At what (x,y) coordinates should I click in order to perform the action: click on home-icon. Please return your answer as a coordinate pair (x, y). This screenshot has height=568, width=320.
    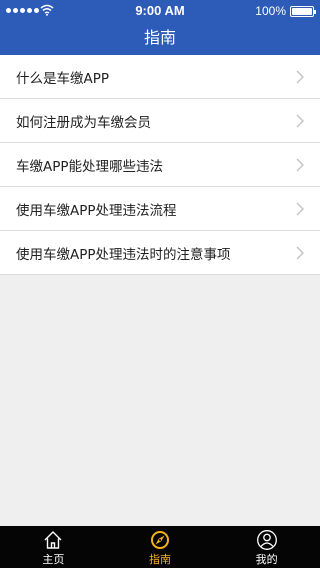
    Looking at the image, I should click on (53, 540).